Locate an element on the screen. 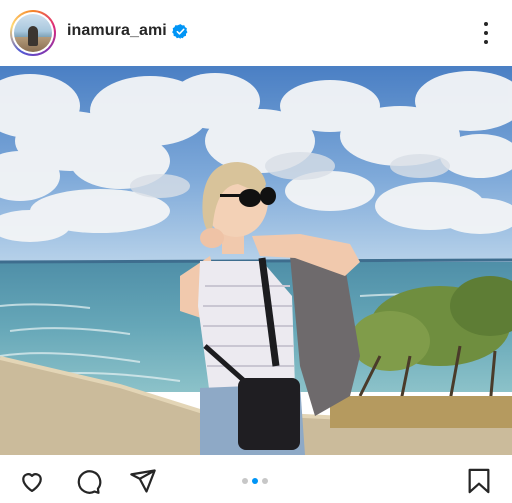 This screenshot has height=503, width=512. avatar-image is located at coordinates (33, 33).